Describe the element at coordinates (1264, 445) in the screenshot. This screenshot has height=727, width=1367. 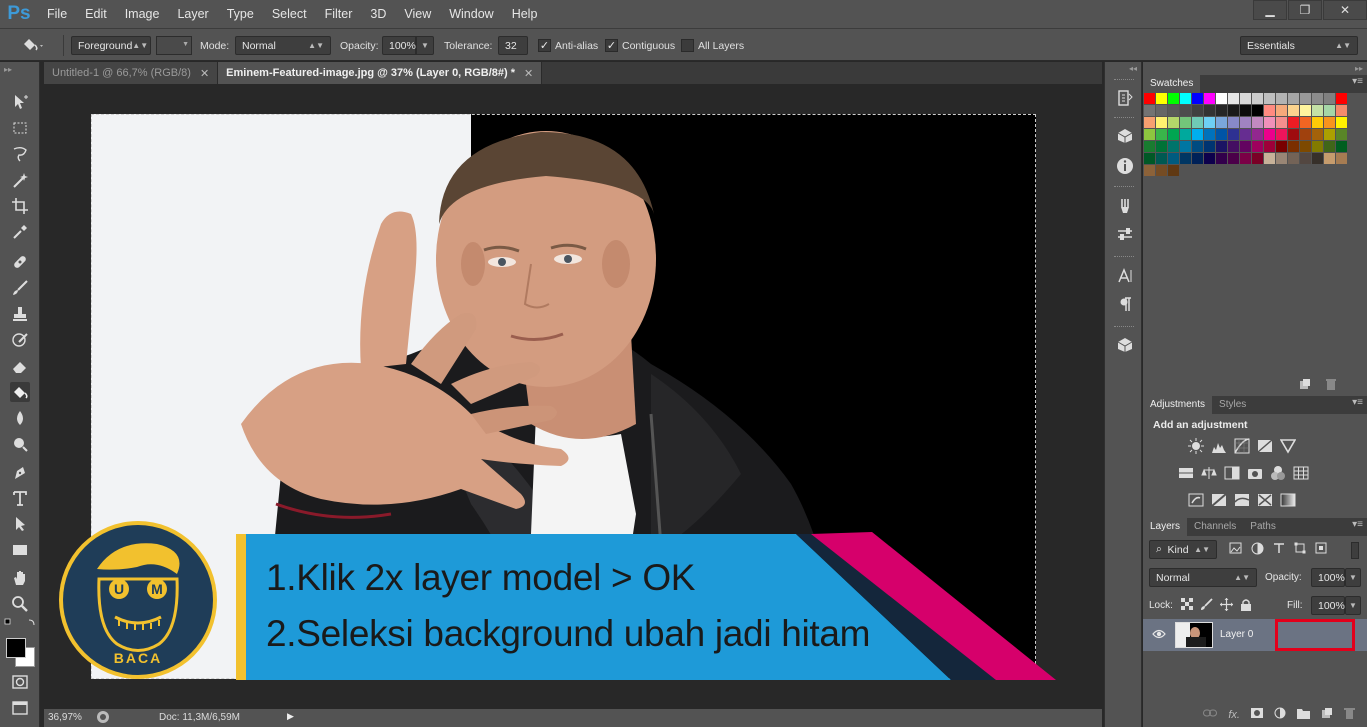
I see `exposure-icon` at that location.